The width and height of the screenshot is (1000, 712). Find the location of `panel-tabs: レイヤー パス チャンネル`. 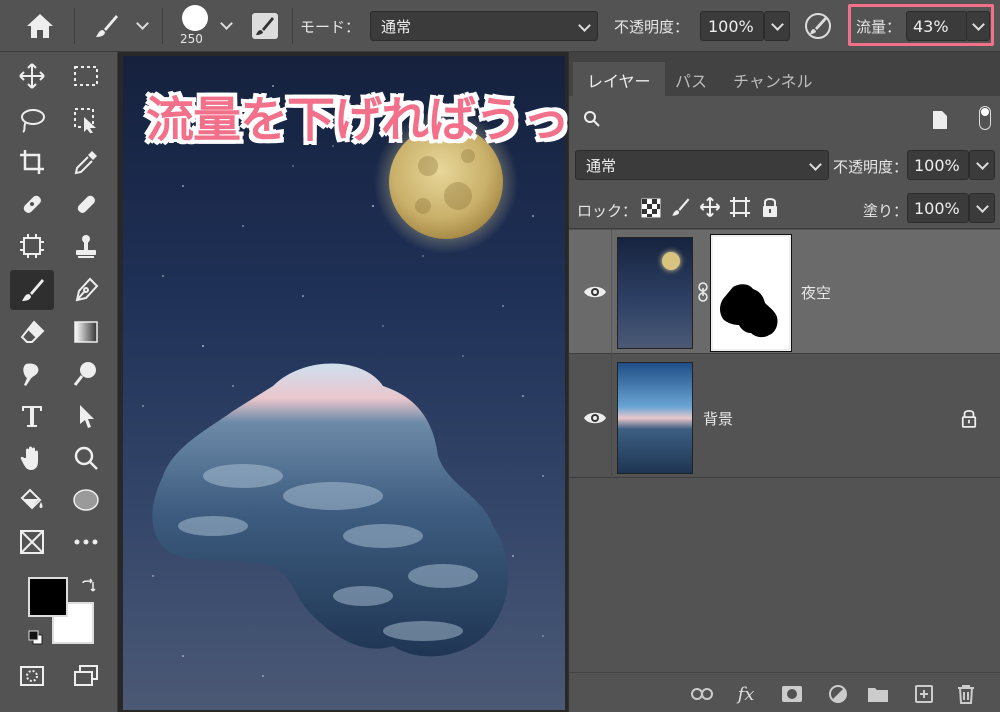

panel-tabs: レイヤー パス チャンネル is located at coordinates (784, 74).